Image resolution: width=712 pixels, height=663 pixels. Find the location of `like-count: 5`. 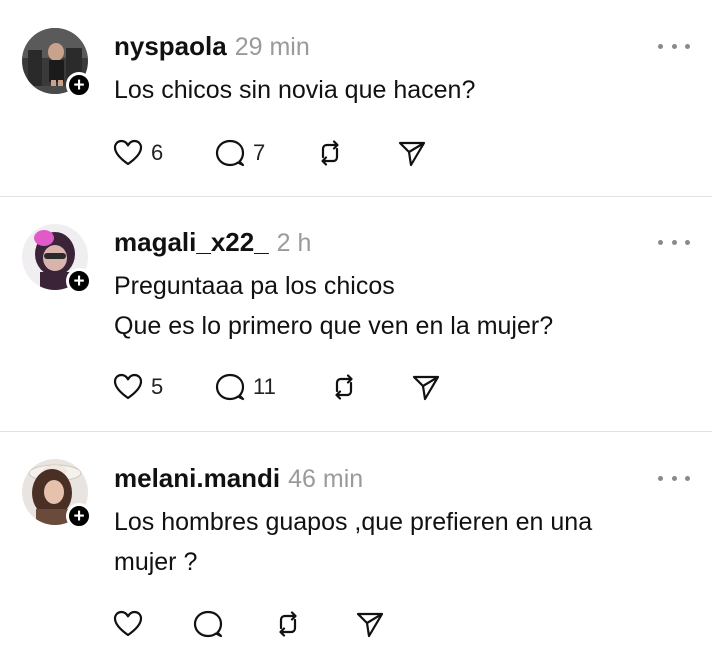

like-count: 5 is located at coordinates (157, 386).